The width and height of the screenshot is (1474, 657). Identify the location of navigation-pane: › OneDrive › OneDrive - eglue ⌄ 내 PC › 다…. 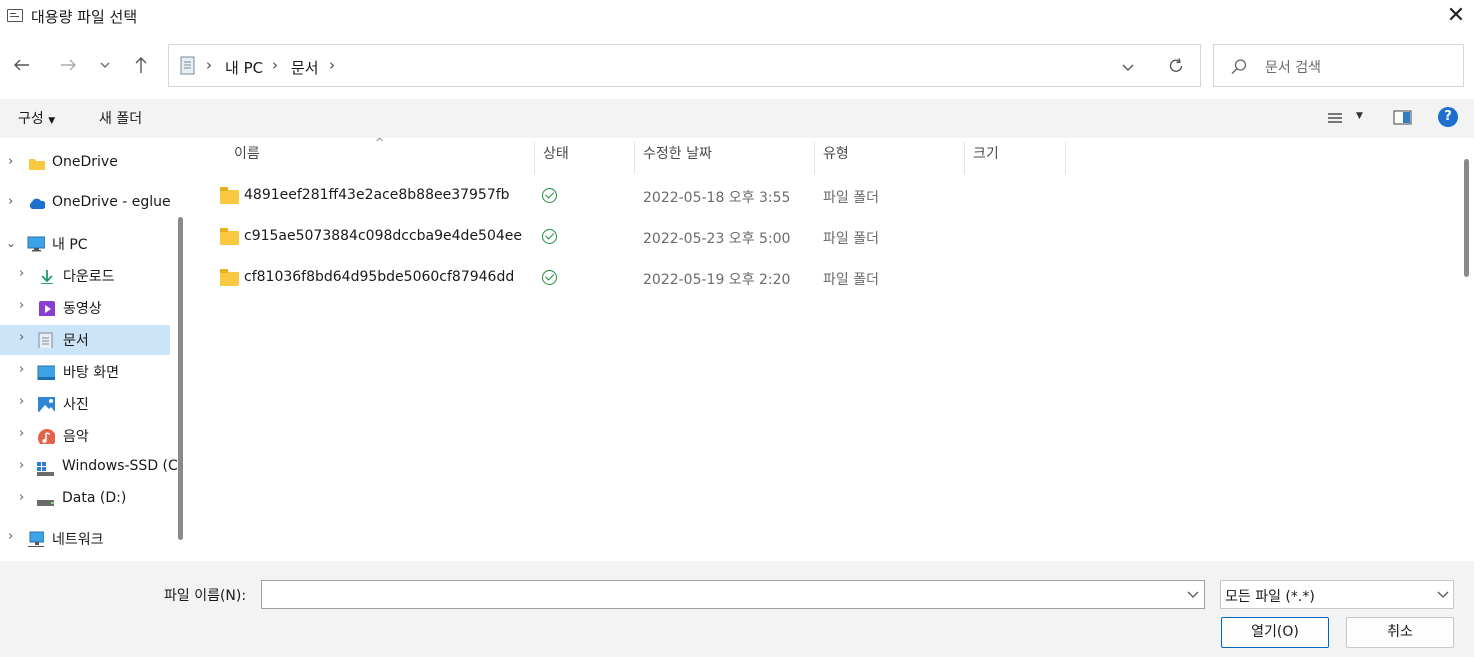
(93, 349).